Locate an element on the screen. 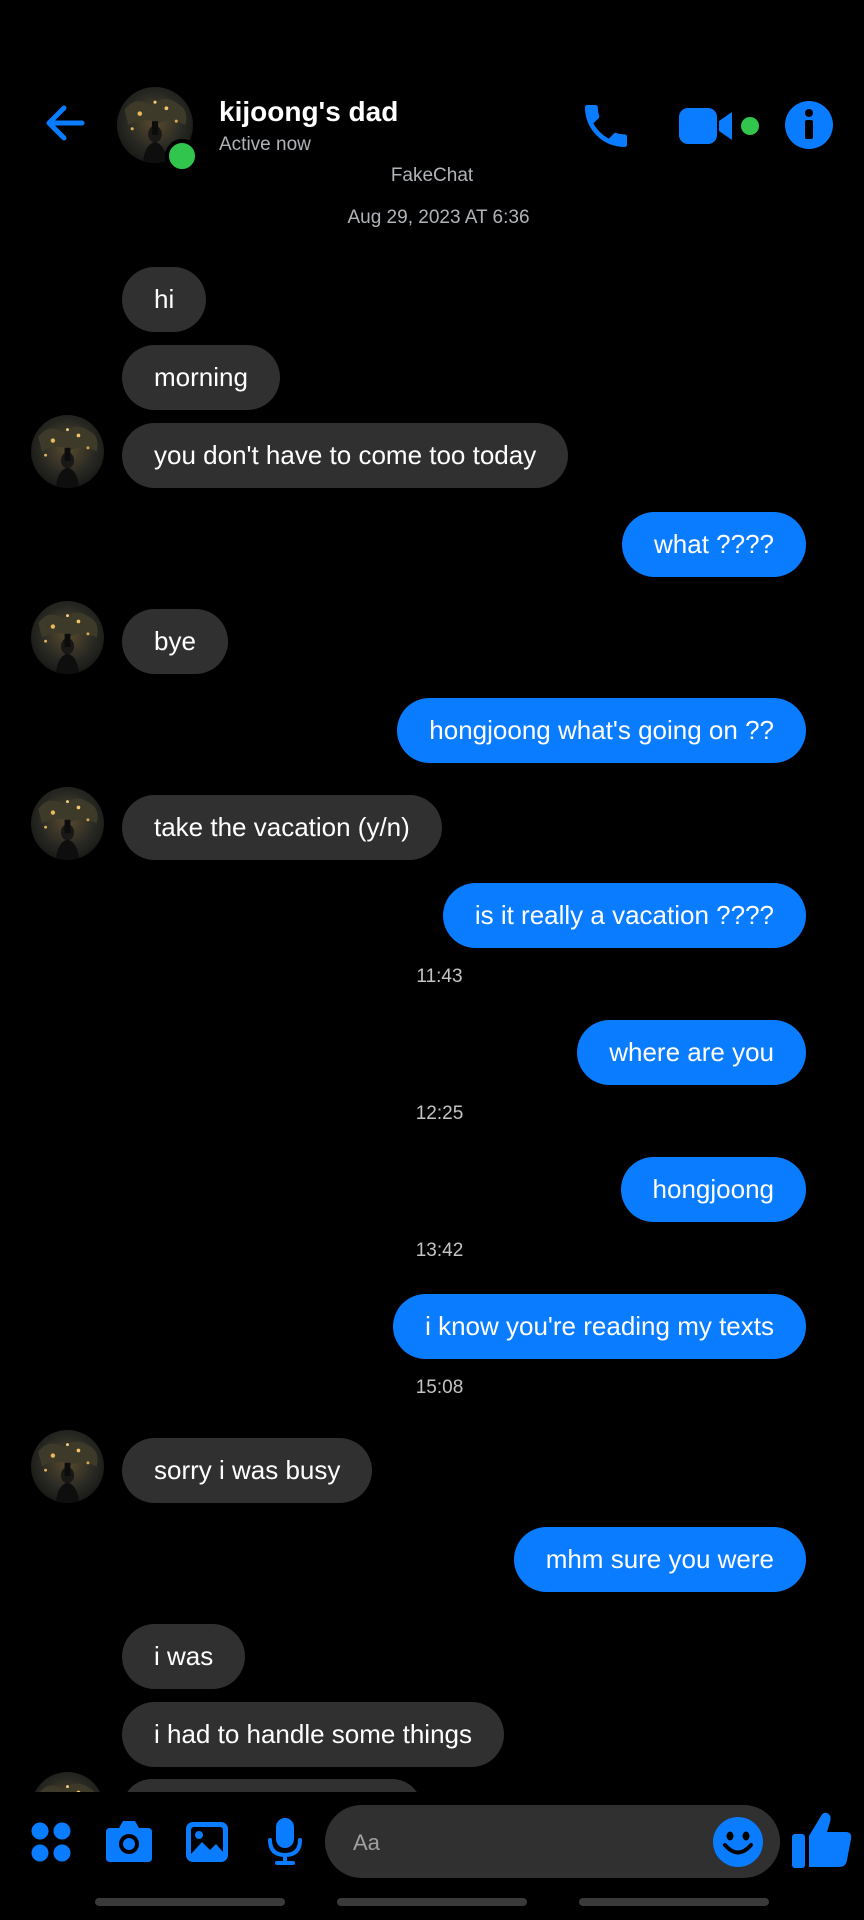  conversation-date: Aug 29, 2023 AT 6:36 is located at coordinates (438, 217).